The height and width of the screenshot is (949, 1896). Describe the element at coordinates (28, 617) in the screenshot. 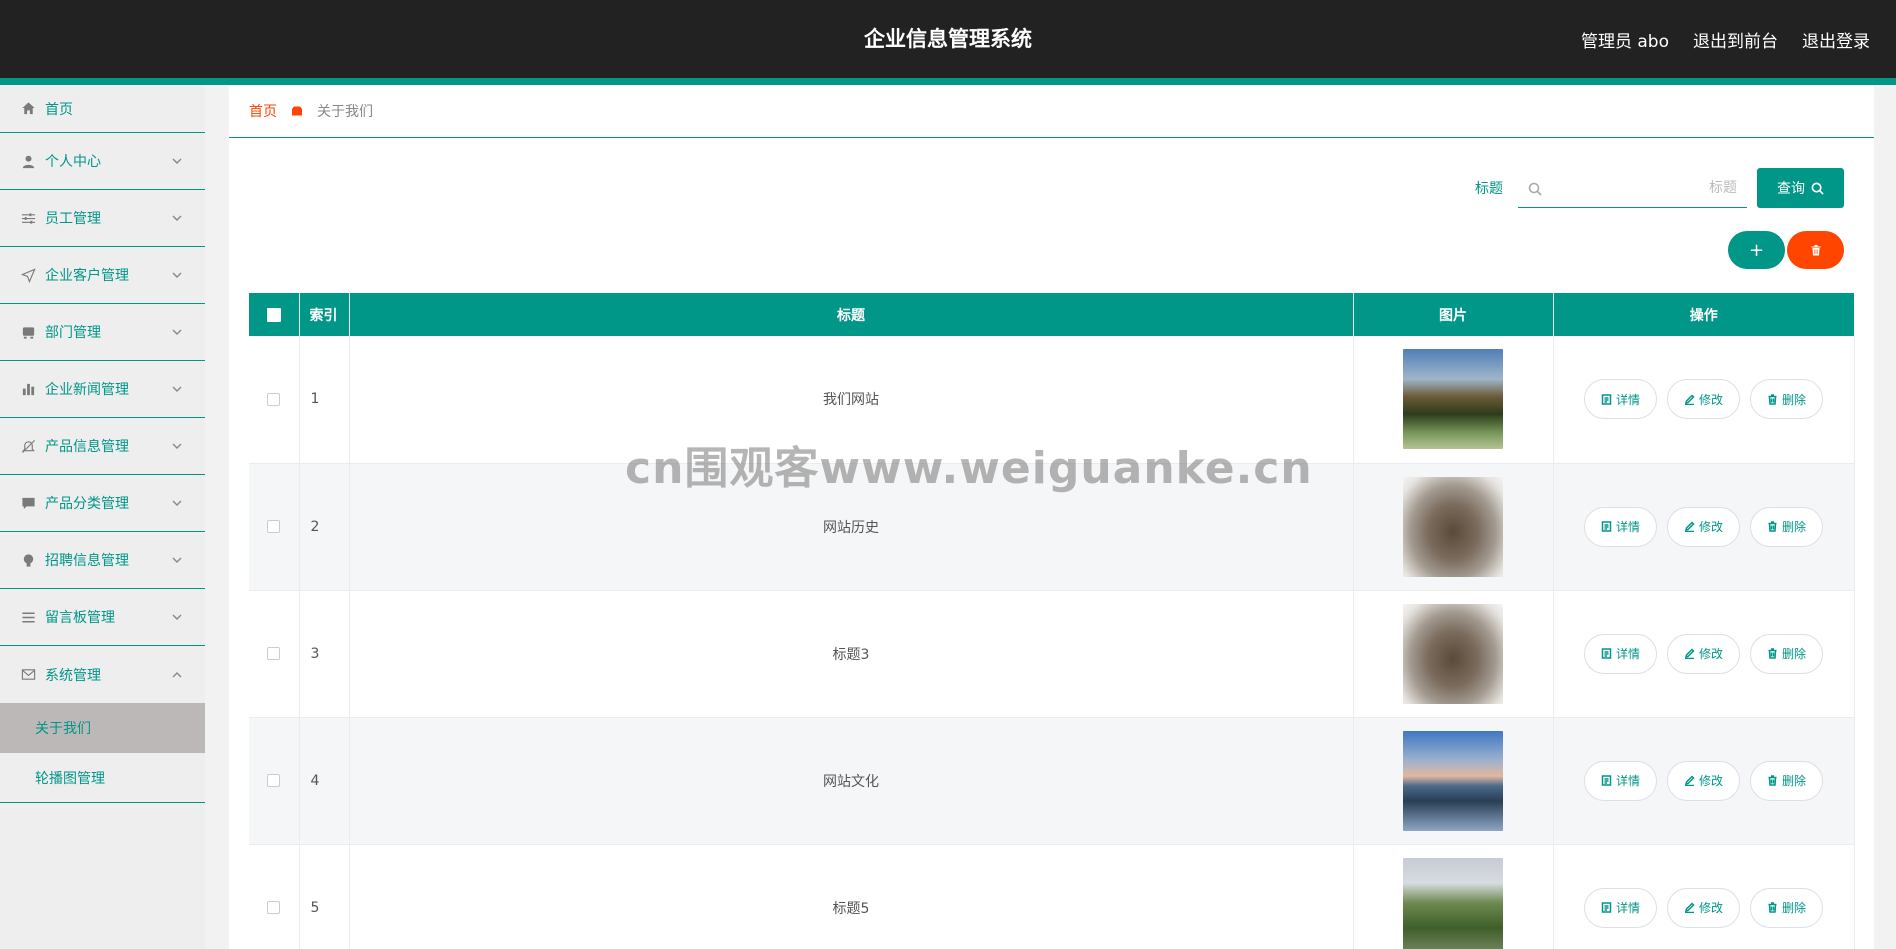

I see `list-icon` at that location.